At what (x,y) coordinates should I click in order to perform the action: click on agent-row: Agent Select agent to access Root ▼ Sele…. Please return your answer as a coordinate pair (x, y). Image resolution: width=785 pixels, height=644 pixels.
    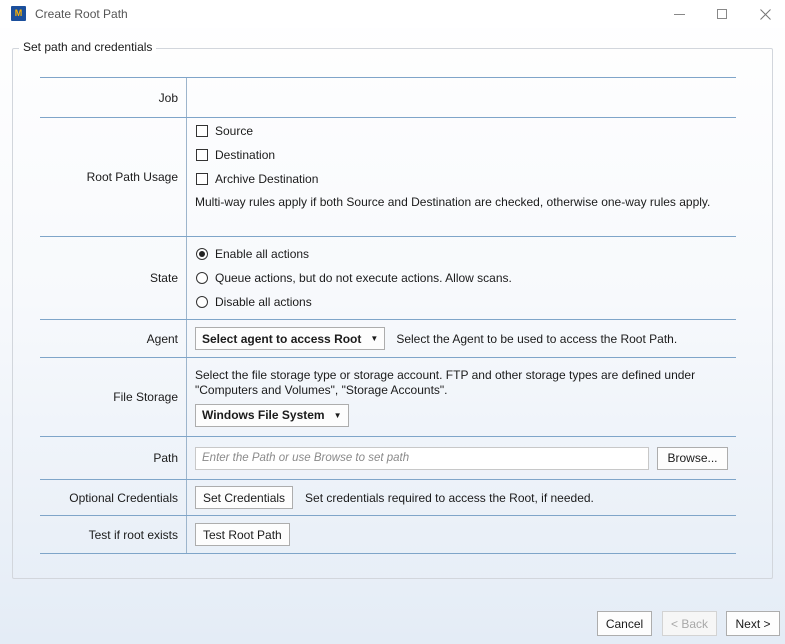
    Looking at the image, I should click on (388, 338).